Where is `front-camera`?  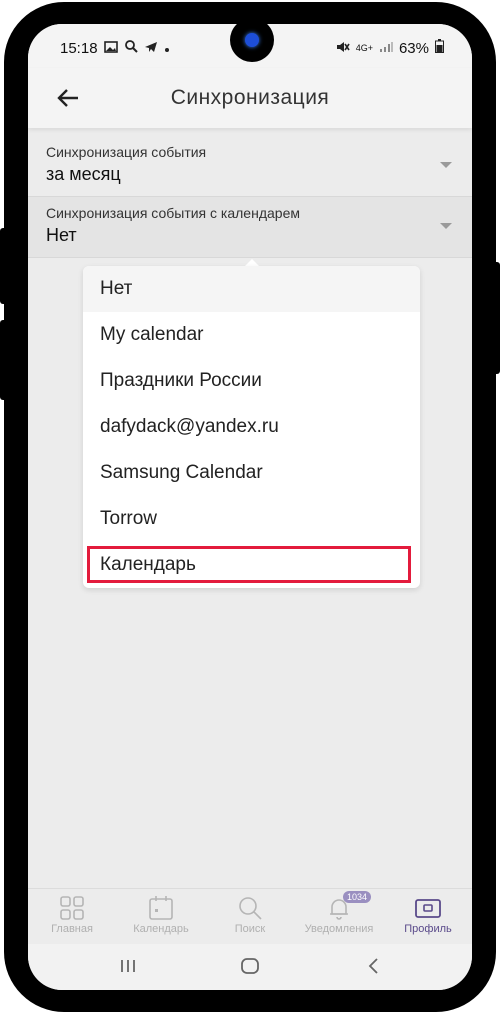 front-camera is located at coordinates (252, 43).